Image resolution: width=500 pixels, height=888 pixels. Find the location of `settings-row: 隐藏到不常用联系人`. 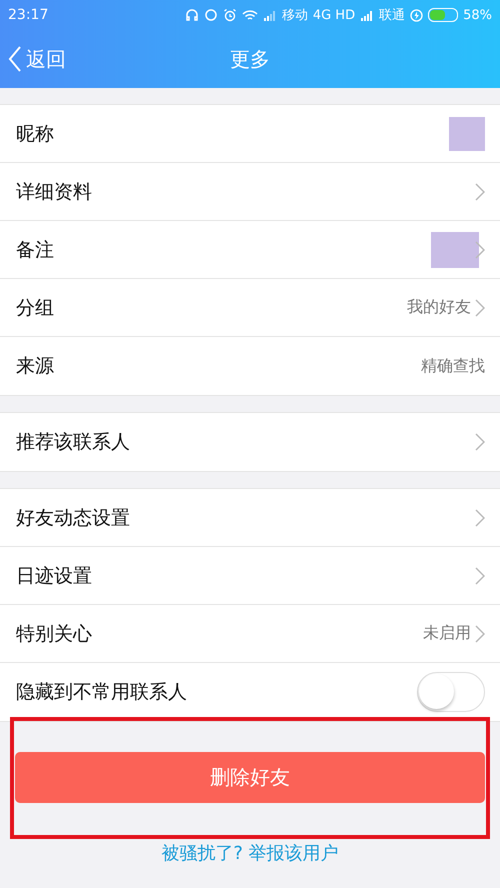

settings-row: 隐藏到不常用联系人 is located at coordinates (250, 692).